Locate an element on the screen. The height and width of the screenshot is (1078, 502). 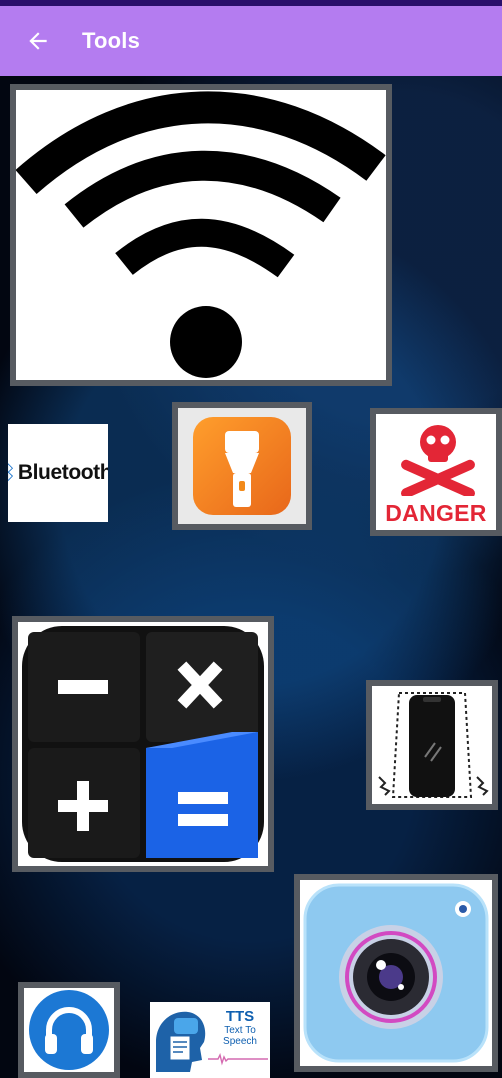
app-bar: Tools is located at coordinates (251, 41).